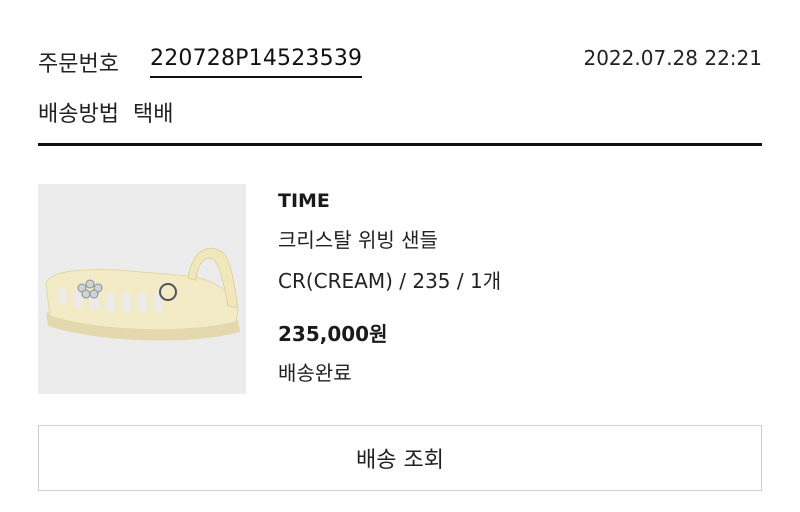 The width and height of the screenshot is (800, 512). Describe the element at coordinates (256, 62) in the screenshot. I see `order-number-link: 220728P14523539` at that location.